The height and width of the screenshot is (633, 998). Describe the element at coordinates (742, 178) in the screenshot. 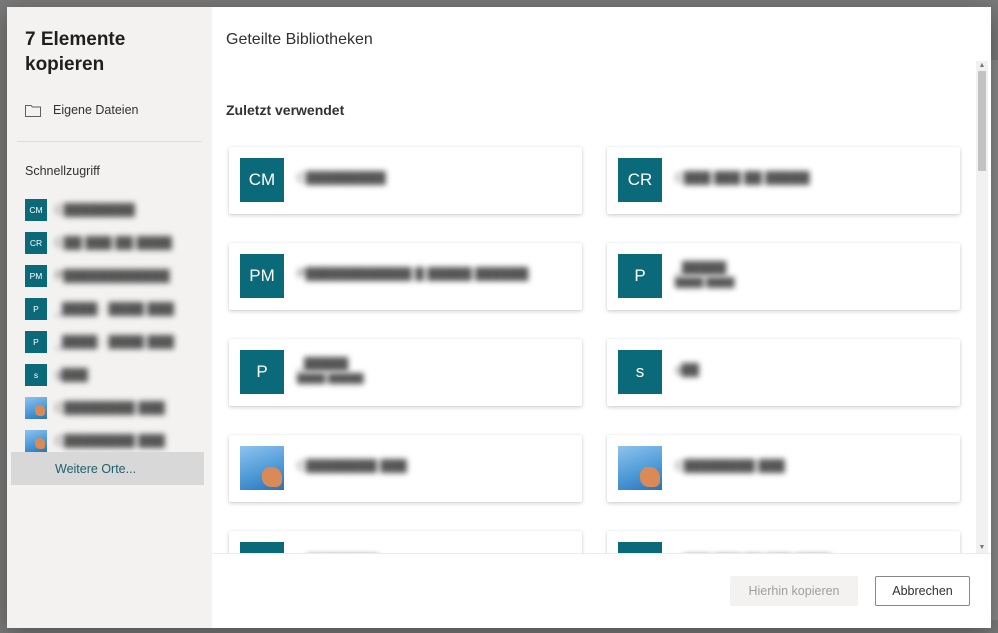

I see `library-name: C███ ███ ██ █████` at that location.